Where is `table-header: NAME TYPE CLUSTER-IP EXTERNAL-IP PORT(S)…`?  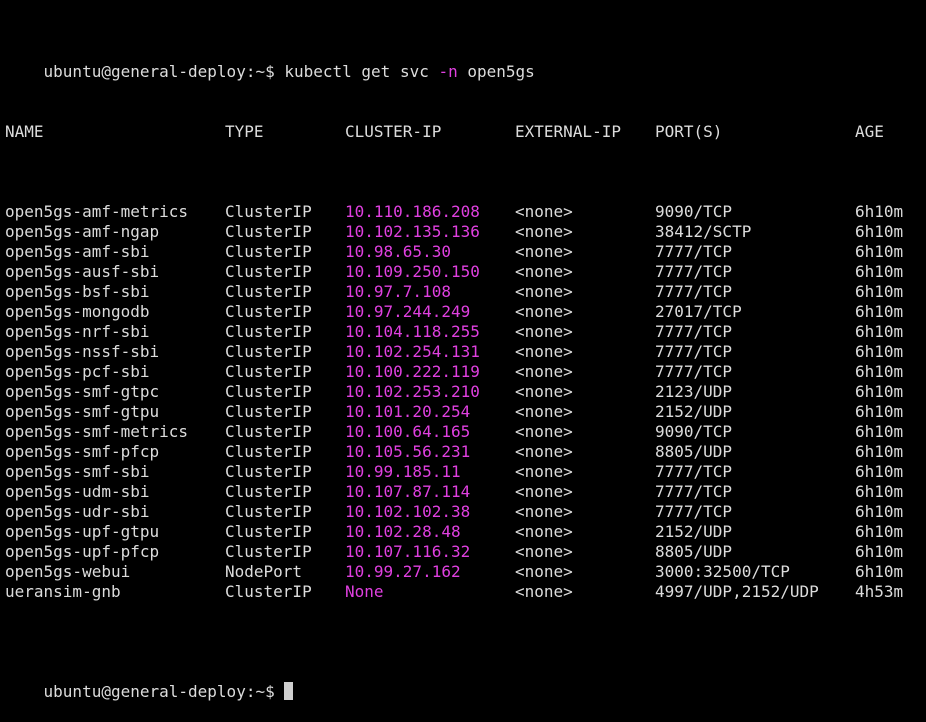
table-header: NAME TYPE CLUSTER-IP EXTERNAL-IP PORT(S)… is located at coordinates (465, 132).